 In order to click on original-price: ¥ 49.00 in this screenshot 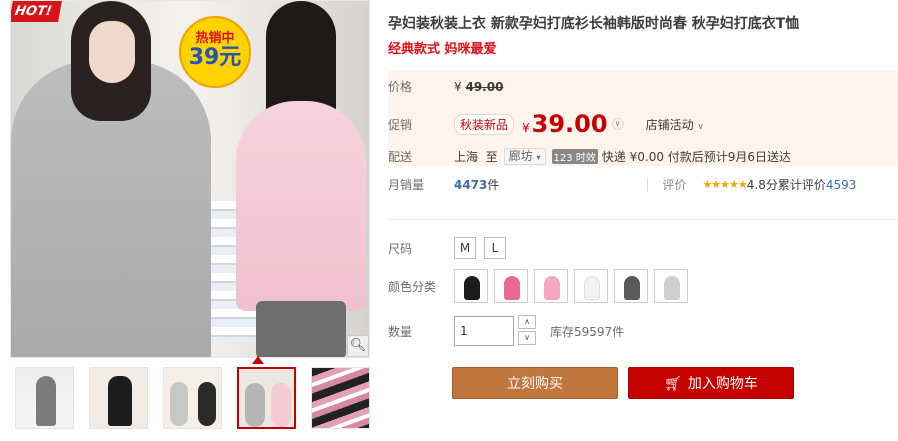, I will do `click(478, 87)`.